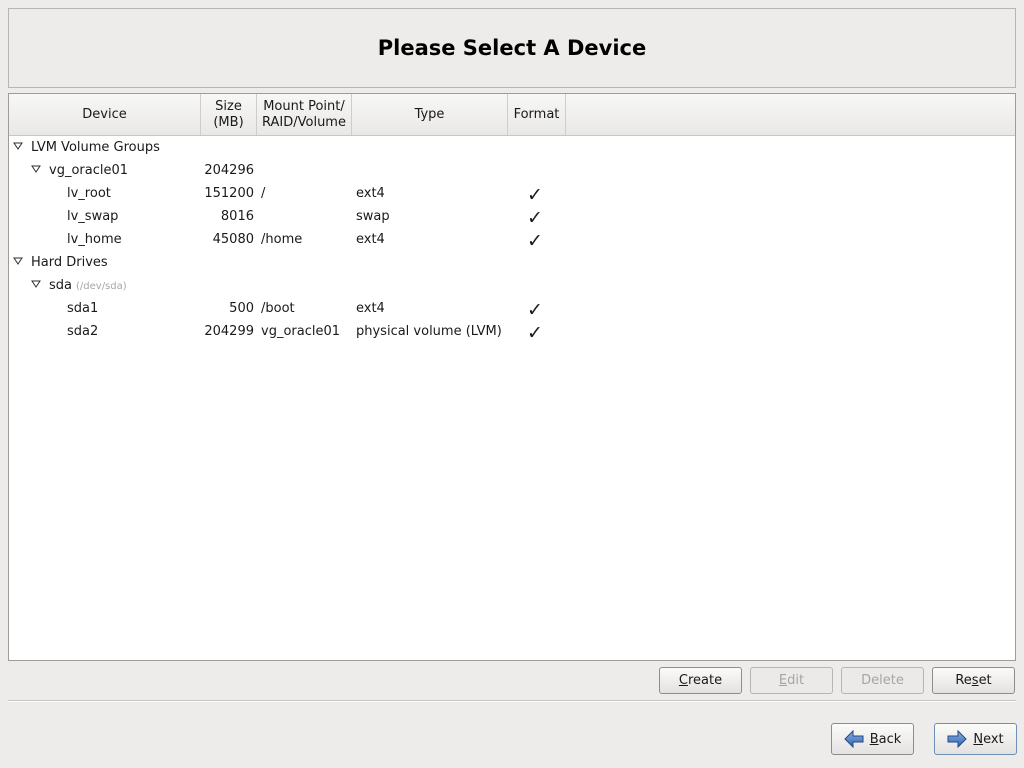  What do you see at coordinates (237, 216) in the screenshot?
I see `cell-size: 8016` at bounding box center [237, 216].